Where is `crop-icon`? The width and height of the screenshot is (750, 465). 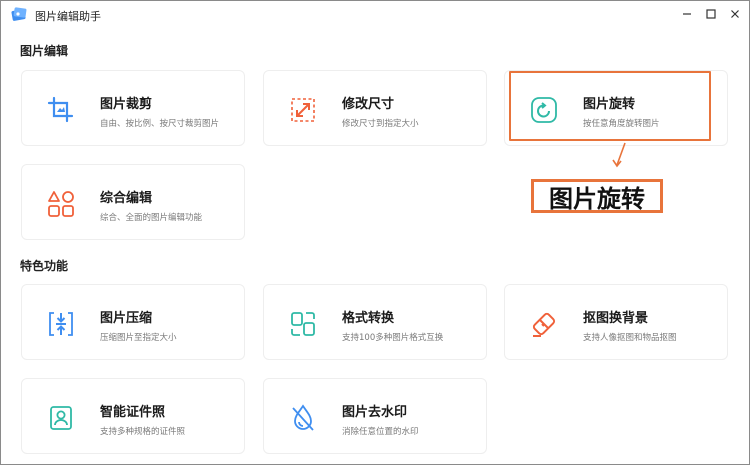 crop-icon is located at coordinates (60, 109).